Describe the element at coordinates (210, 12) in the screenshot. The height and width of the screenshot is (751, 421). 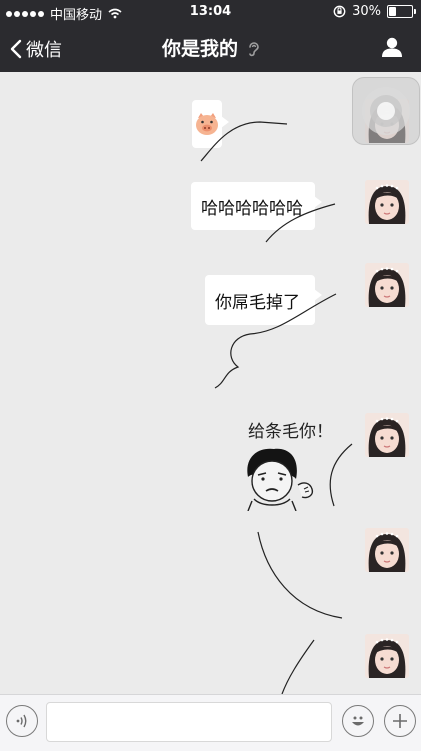
I see `status-bar: 中国移动 13:04 30%` at that location.